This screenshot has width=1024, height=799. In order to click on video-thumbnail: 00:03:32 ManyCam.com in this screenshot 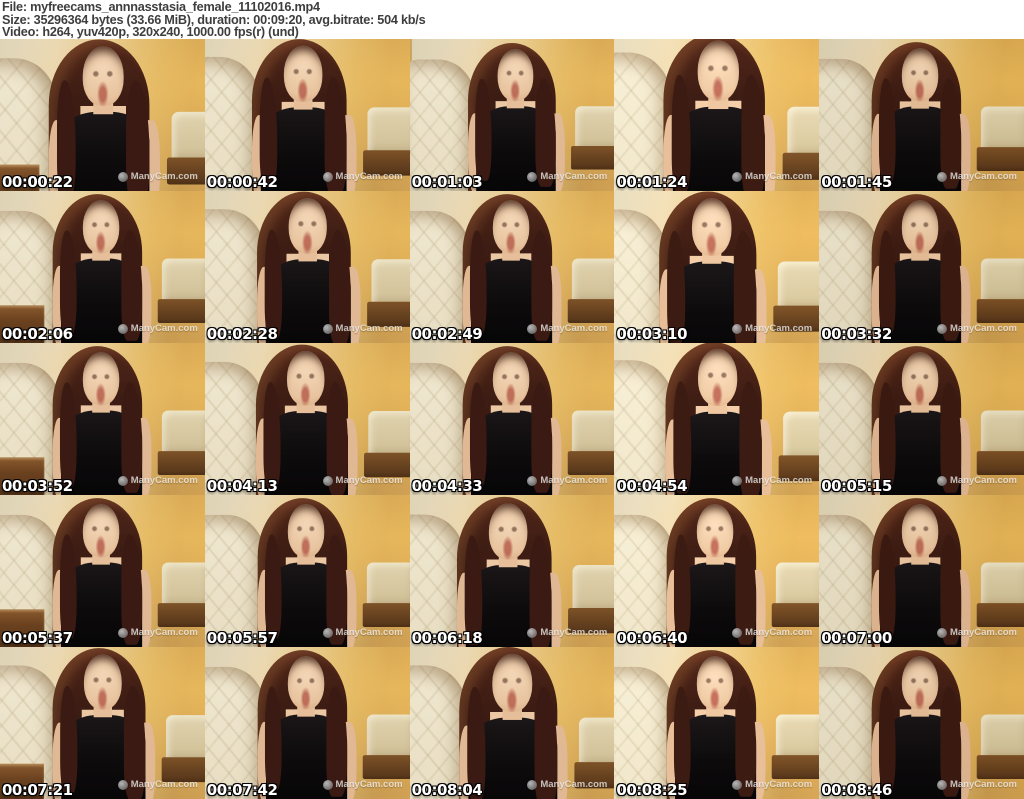, I will do `click(921, 267)`.